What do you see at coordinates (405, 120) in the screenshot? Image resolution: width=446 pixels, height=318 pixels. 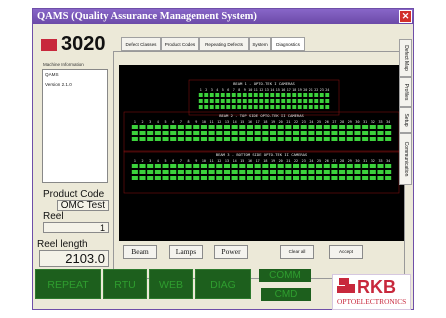 I see `side-tab-setup: Setup` at bounding box center [405, 120].